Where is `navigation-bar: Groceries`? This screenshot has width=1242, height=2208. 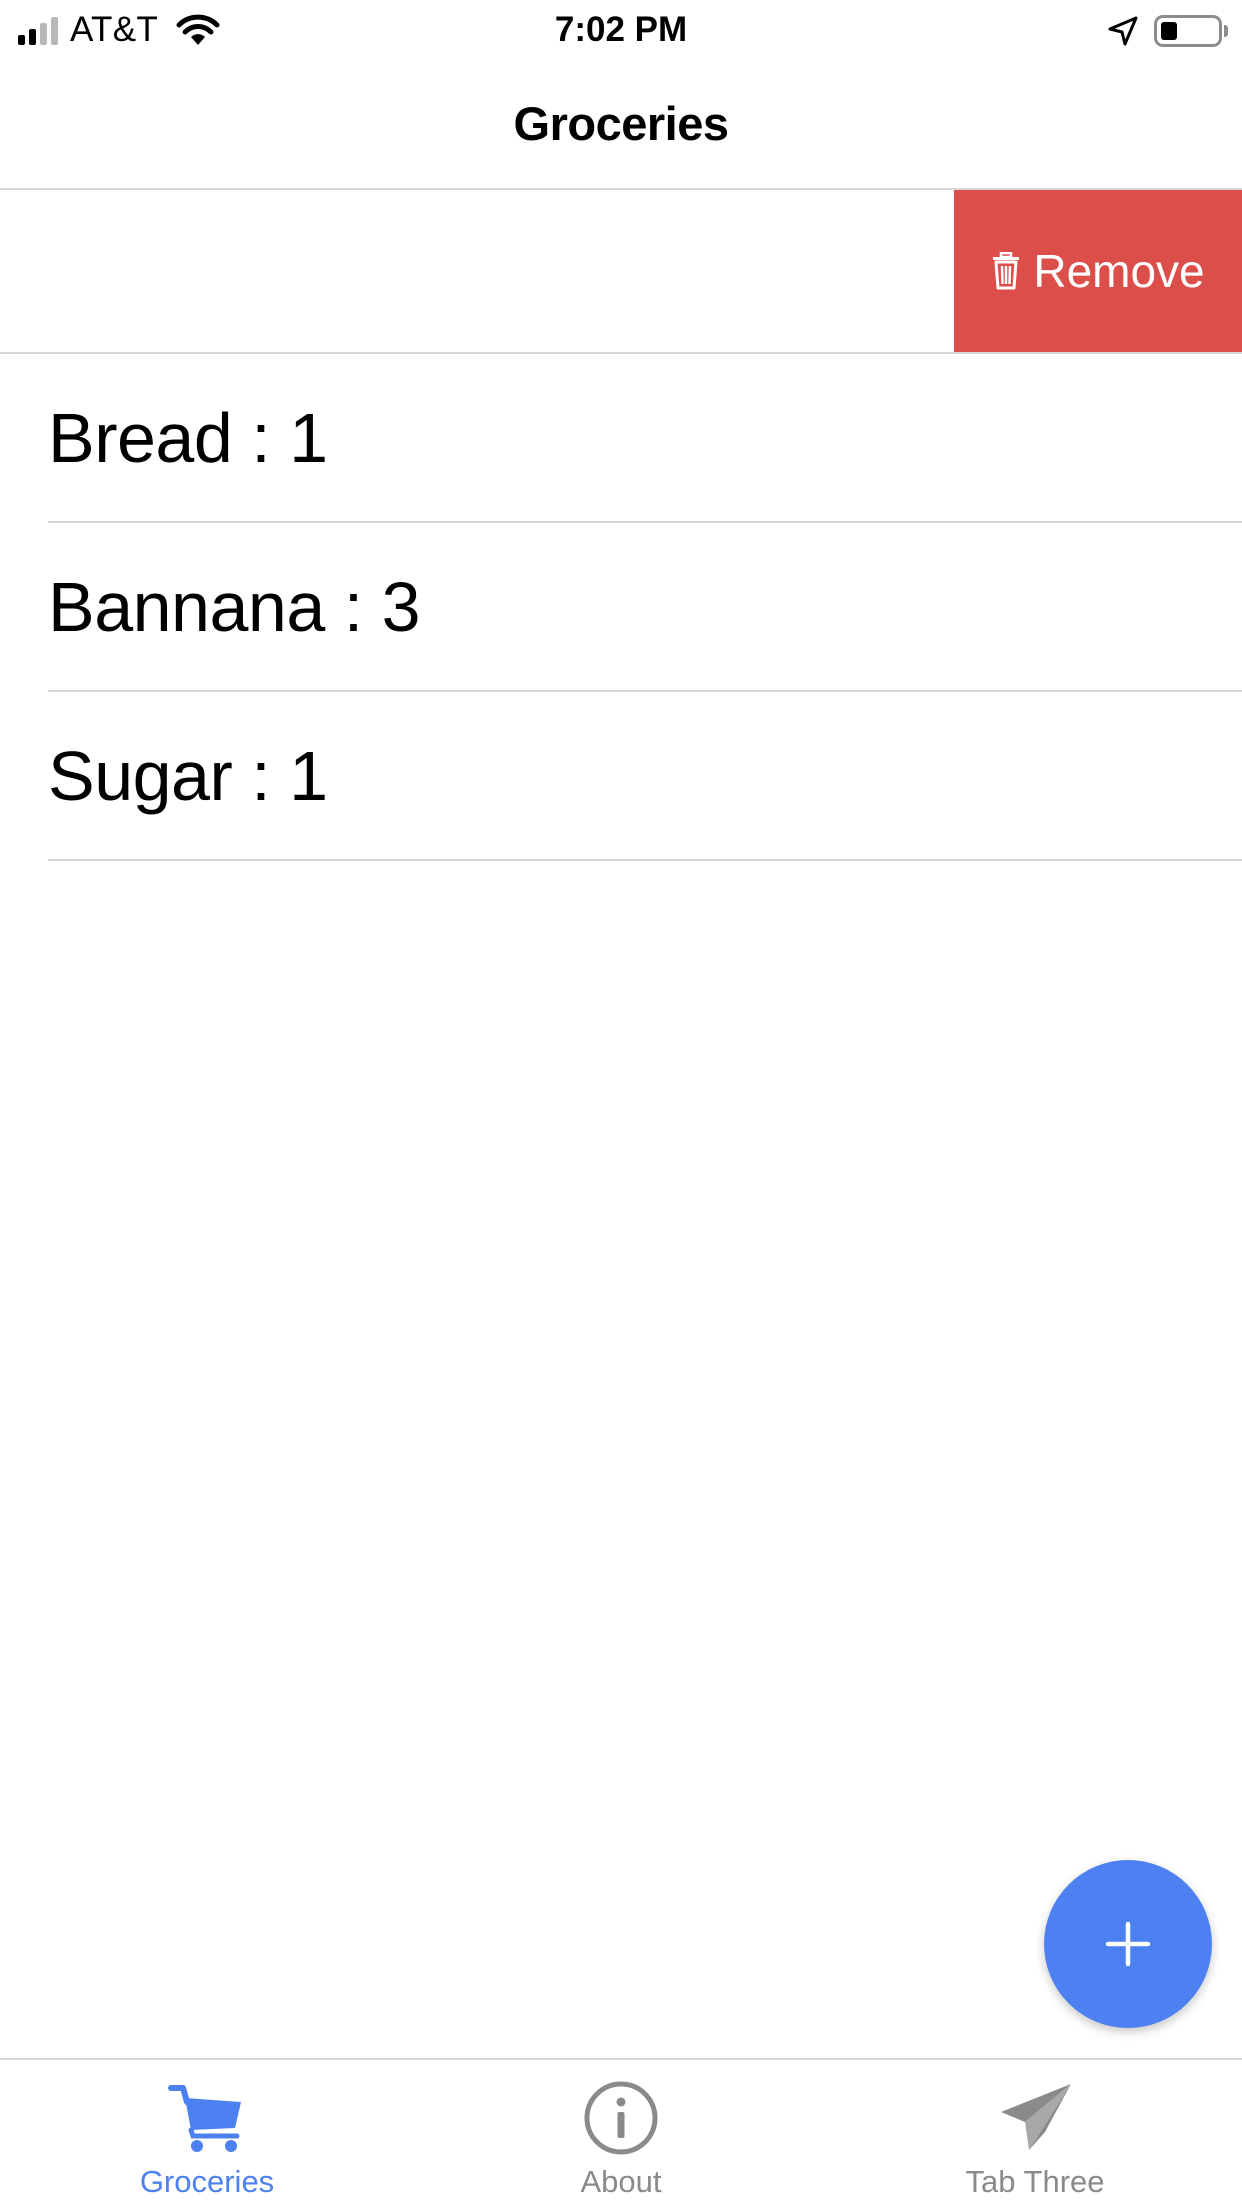
navigation-bar: Groceries is located at coordinates (621, 125).